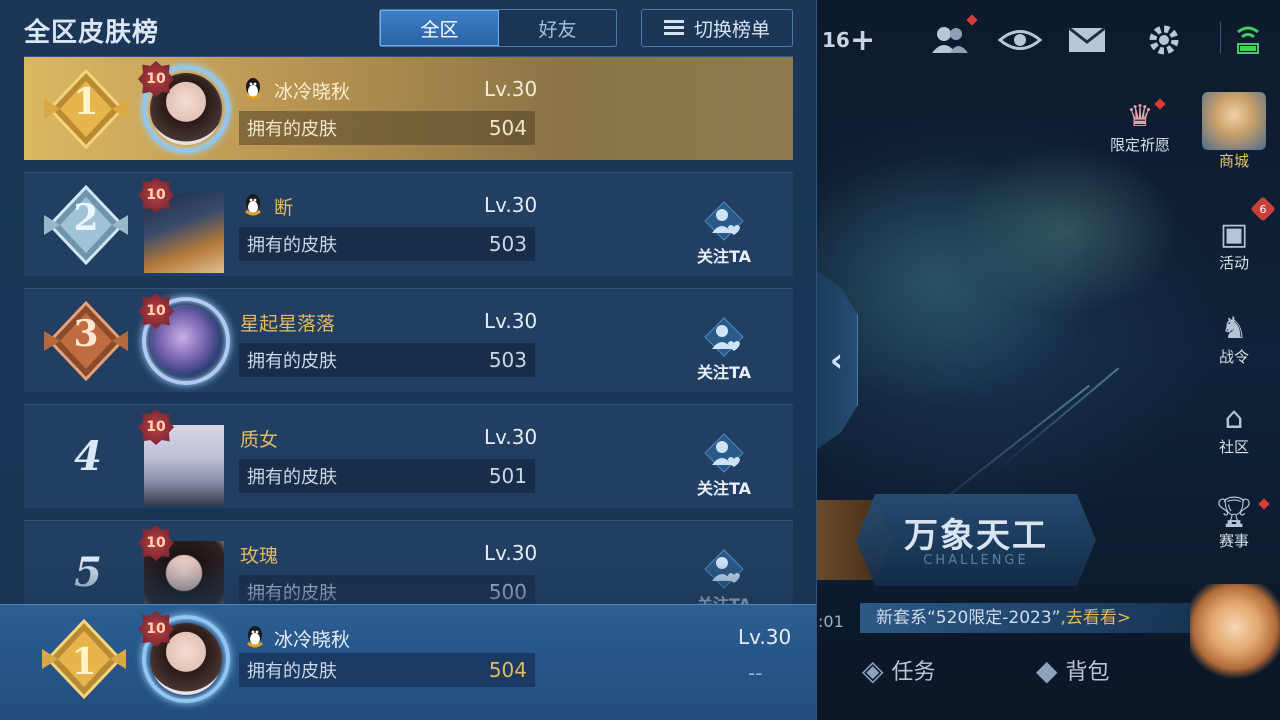 This screenshot has height=720, width=1280. What do you see at coordinates (1248, 40) in the screenshot?
I see `wifi-battery-icon` at bounding box center [1248, 40].